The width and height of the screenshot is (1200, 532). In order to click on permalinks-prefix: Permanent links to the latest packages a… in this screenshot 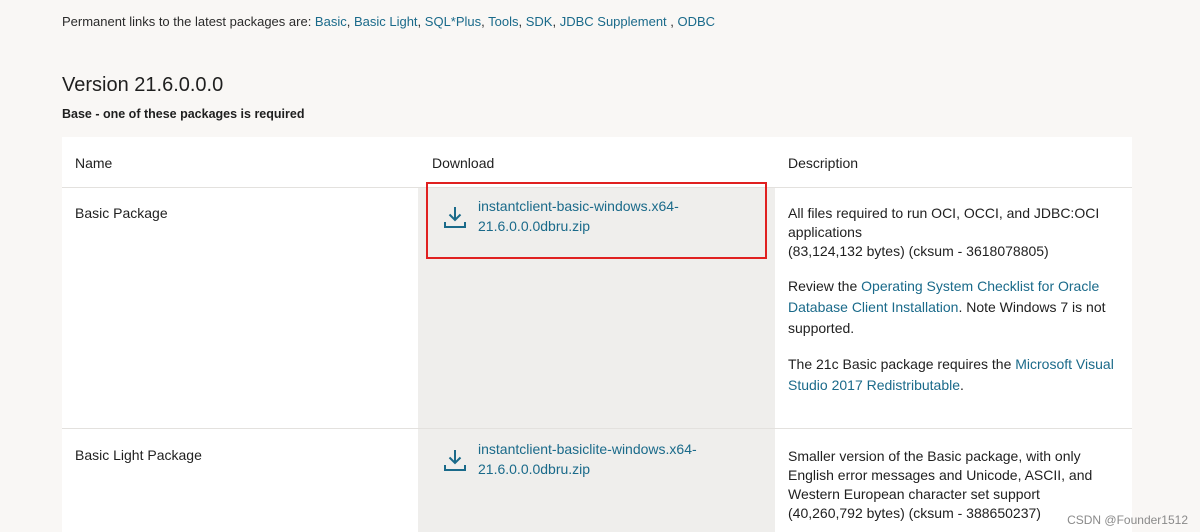, I will do `click(188, 21)`.